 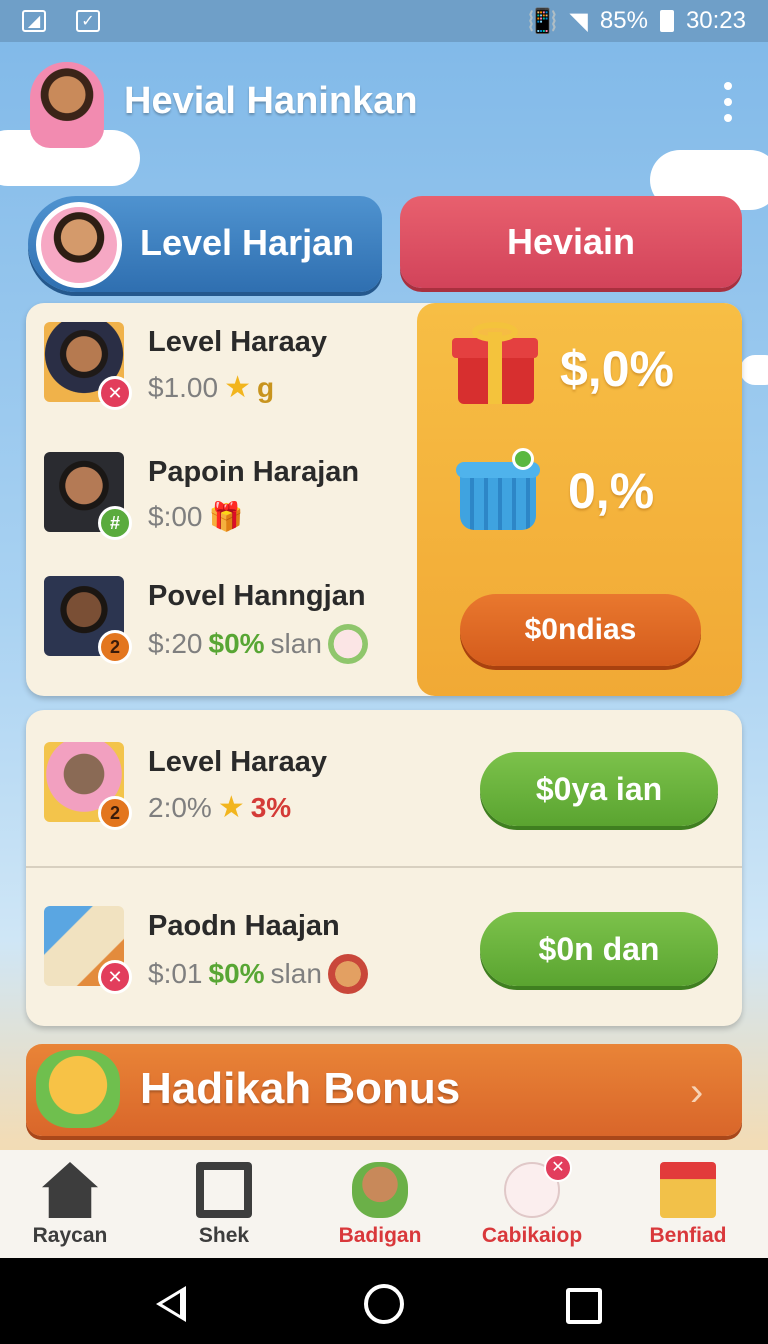 What do you see at coordinates (617, 369) in the screenshot?
I see `reward-value-1: $,0%` at bounding box center [617, 369].